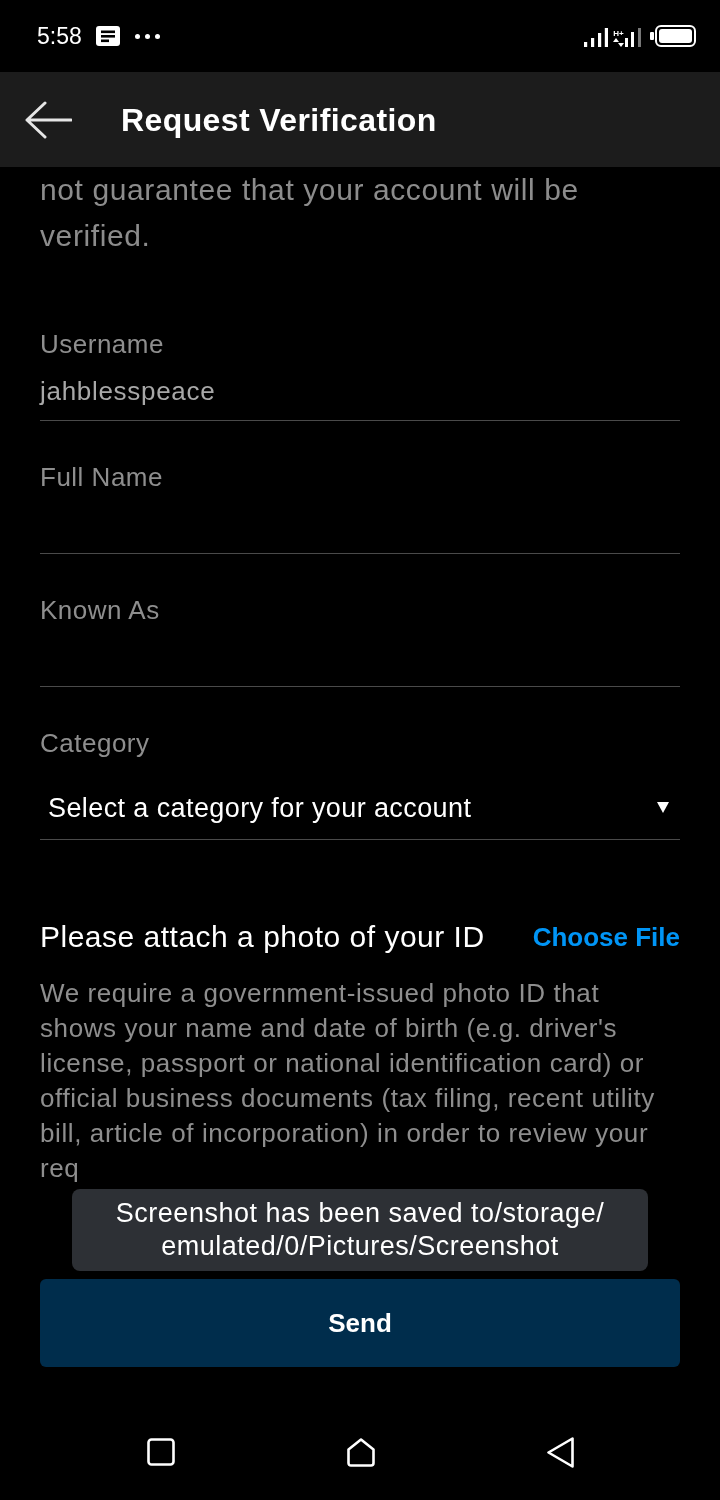 The image size is (720, 1500). Describe the element at coordinates (310, 213) in the screenshot. I see `intro-text: not guarantee that your account will be verified.` at that location.